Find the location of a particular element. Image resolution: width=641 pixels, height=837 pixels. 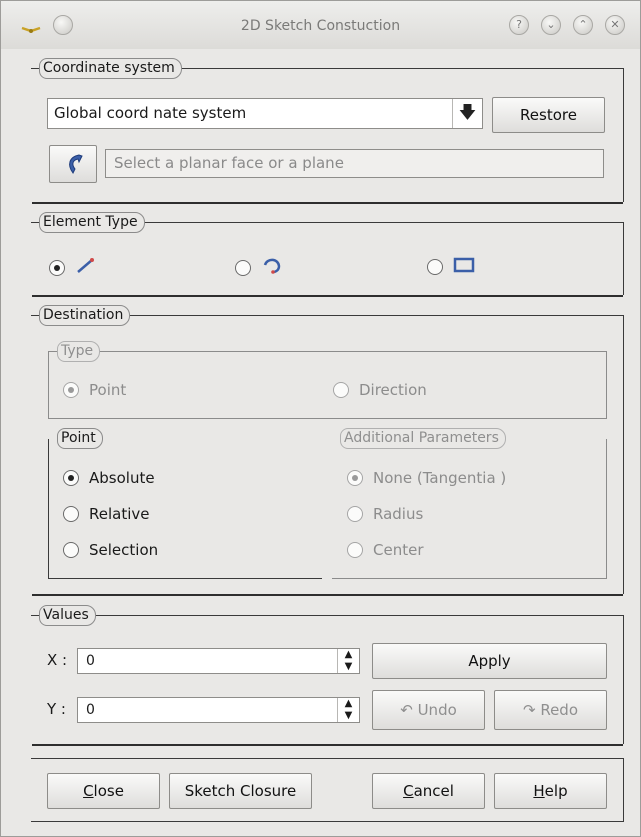

undo-button: ↶ Undo is located at coordinates (428, 710).